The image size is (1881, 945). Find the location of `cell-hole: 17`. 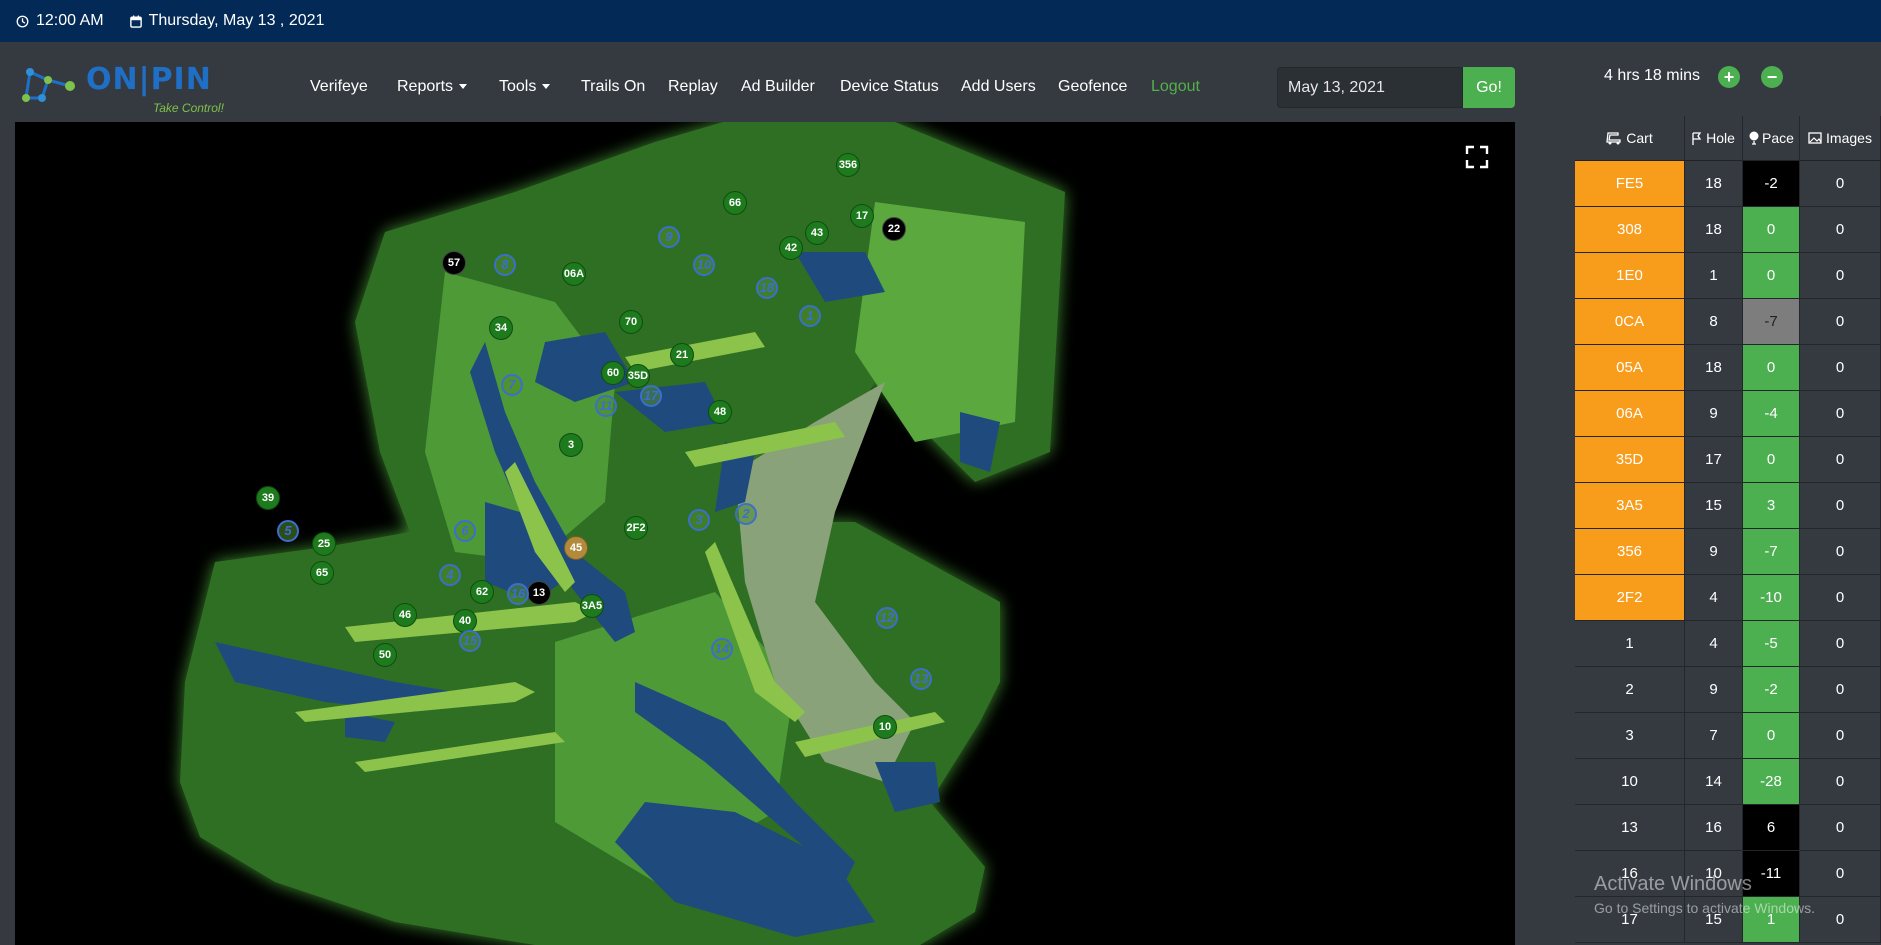

cell-hole: 17 is located at coordinates (1714, 459).